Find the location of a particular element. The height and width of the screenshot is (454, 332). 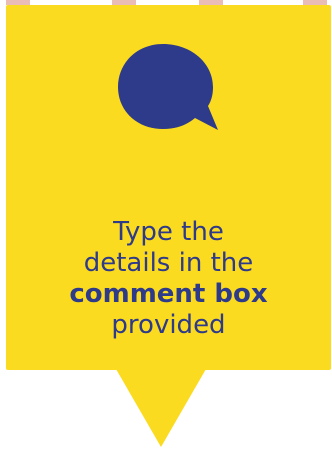

chat-bubble-icon is located at coordinates (168, 87).